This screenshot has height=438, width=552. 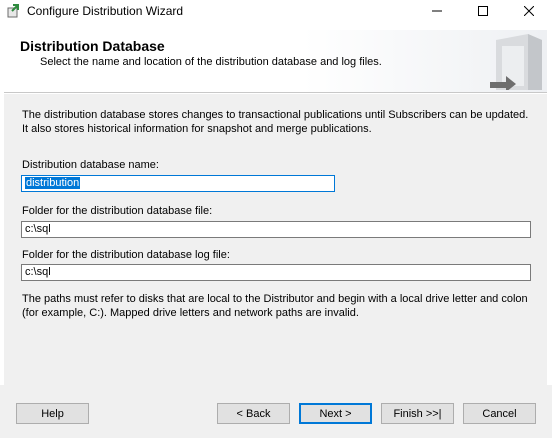 I want to click on minimize-button, so click(x=437, y=11).